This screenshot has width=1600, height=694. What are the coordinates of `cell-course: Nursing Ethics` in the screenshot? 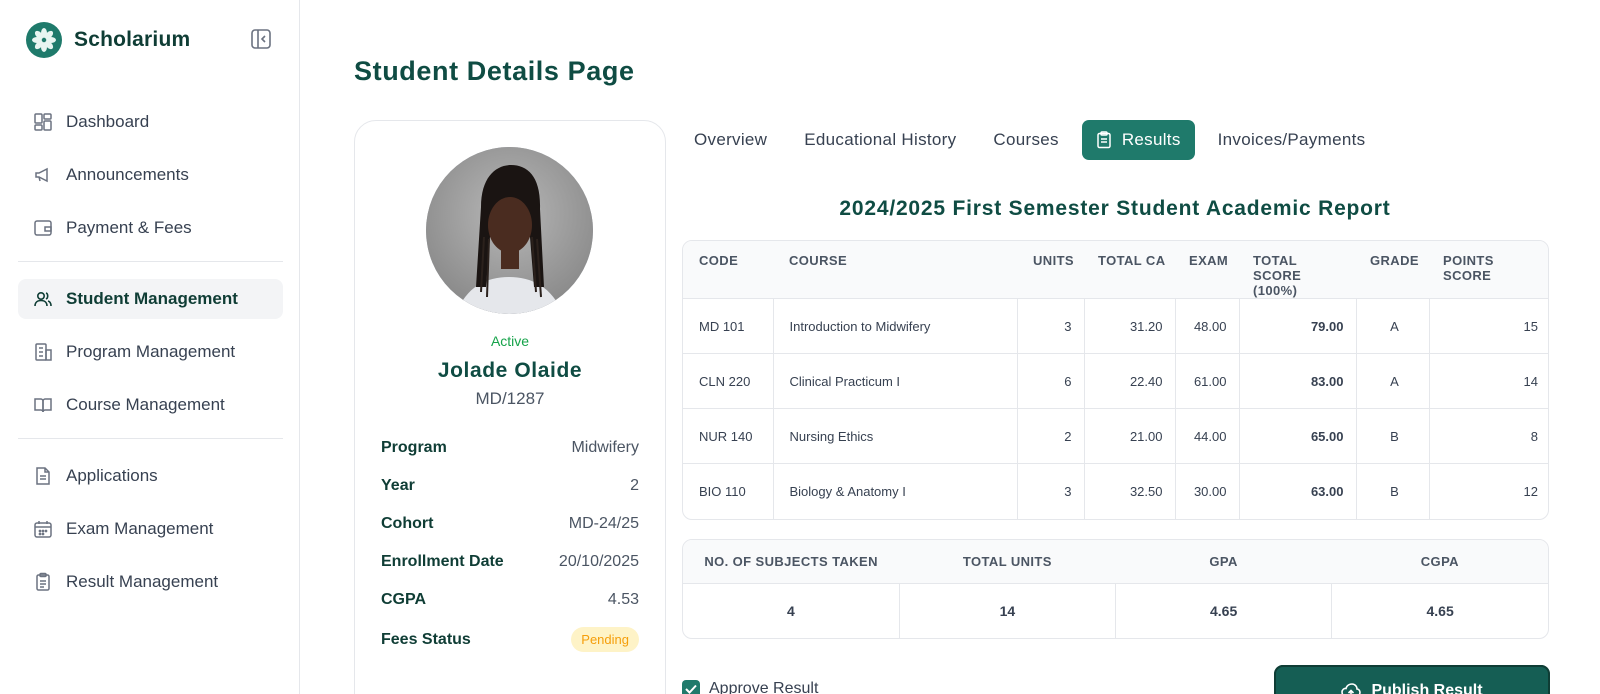 It's located at (894, 436).